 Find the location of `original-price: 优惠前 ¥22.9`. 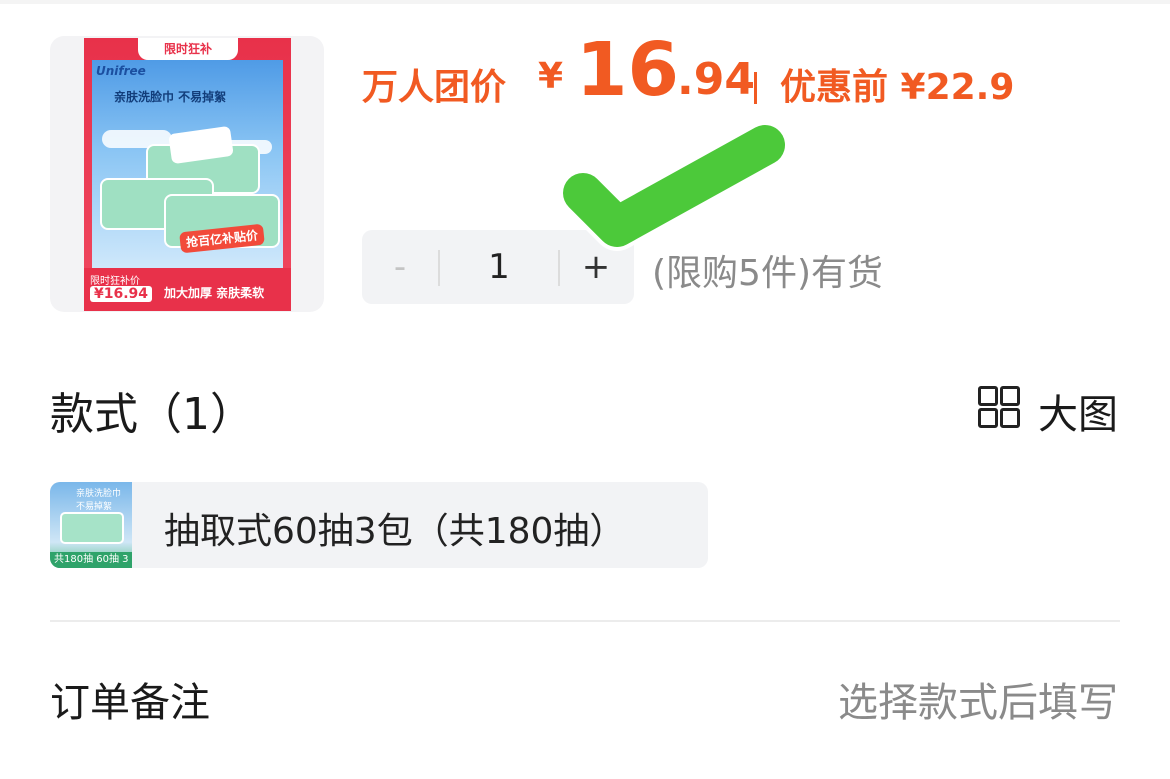

original-price: 优惠前 ¥22.9 is located at coordinates (897, 87).